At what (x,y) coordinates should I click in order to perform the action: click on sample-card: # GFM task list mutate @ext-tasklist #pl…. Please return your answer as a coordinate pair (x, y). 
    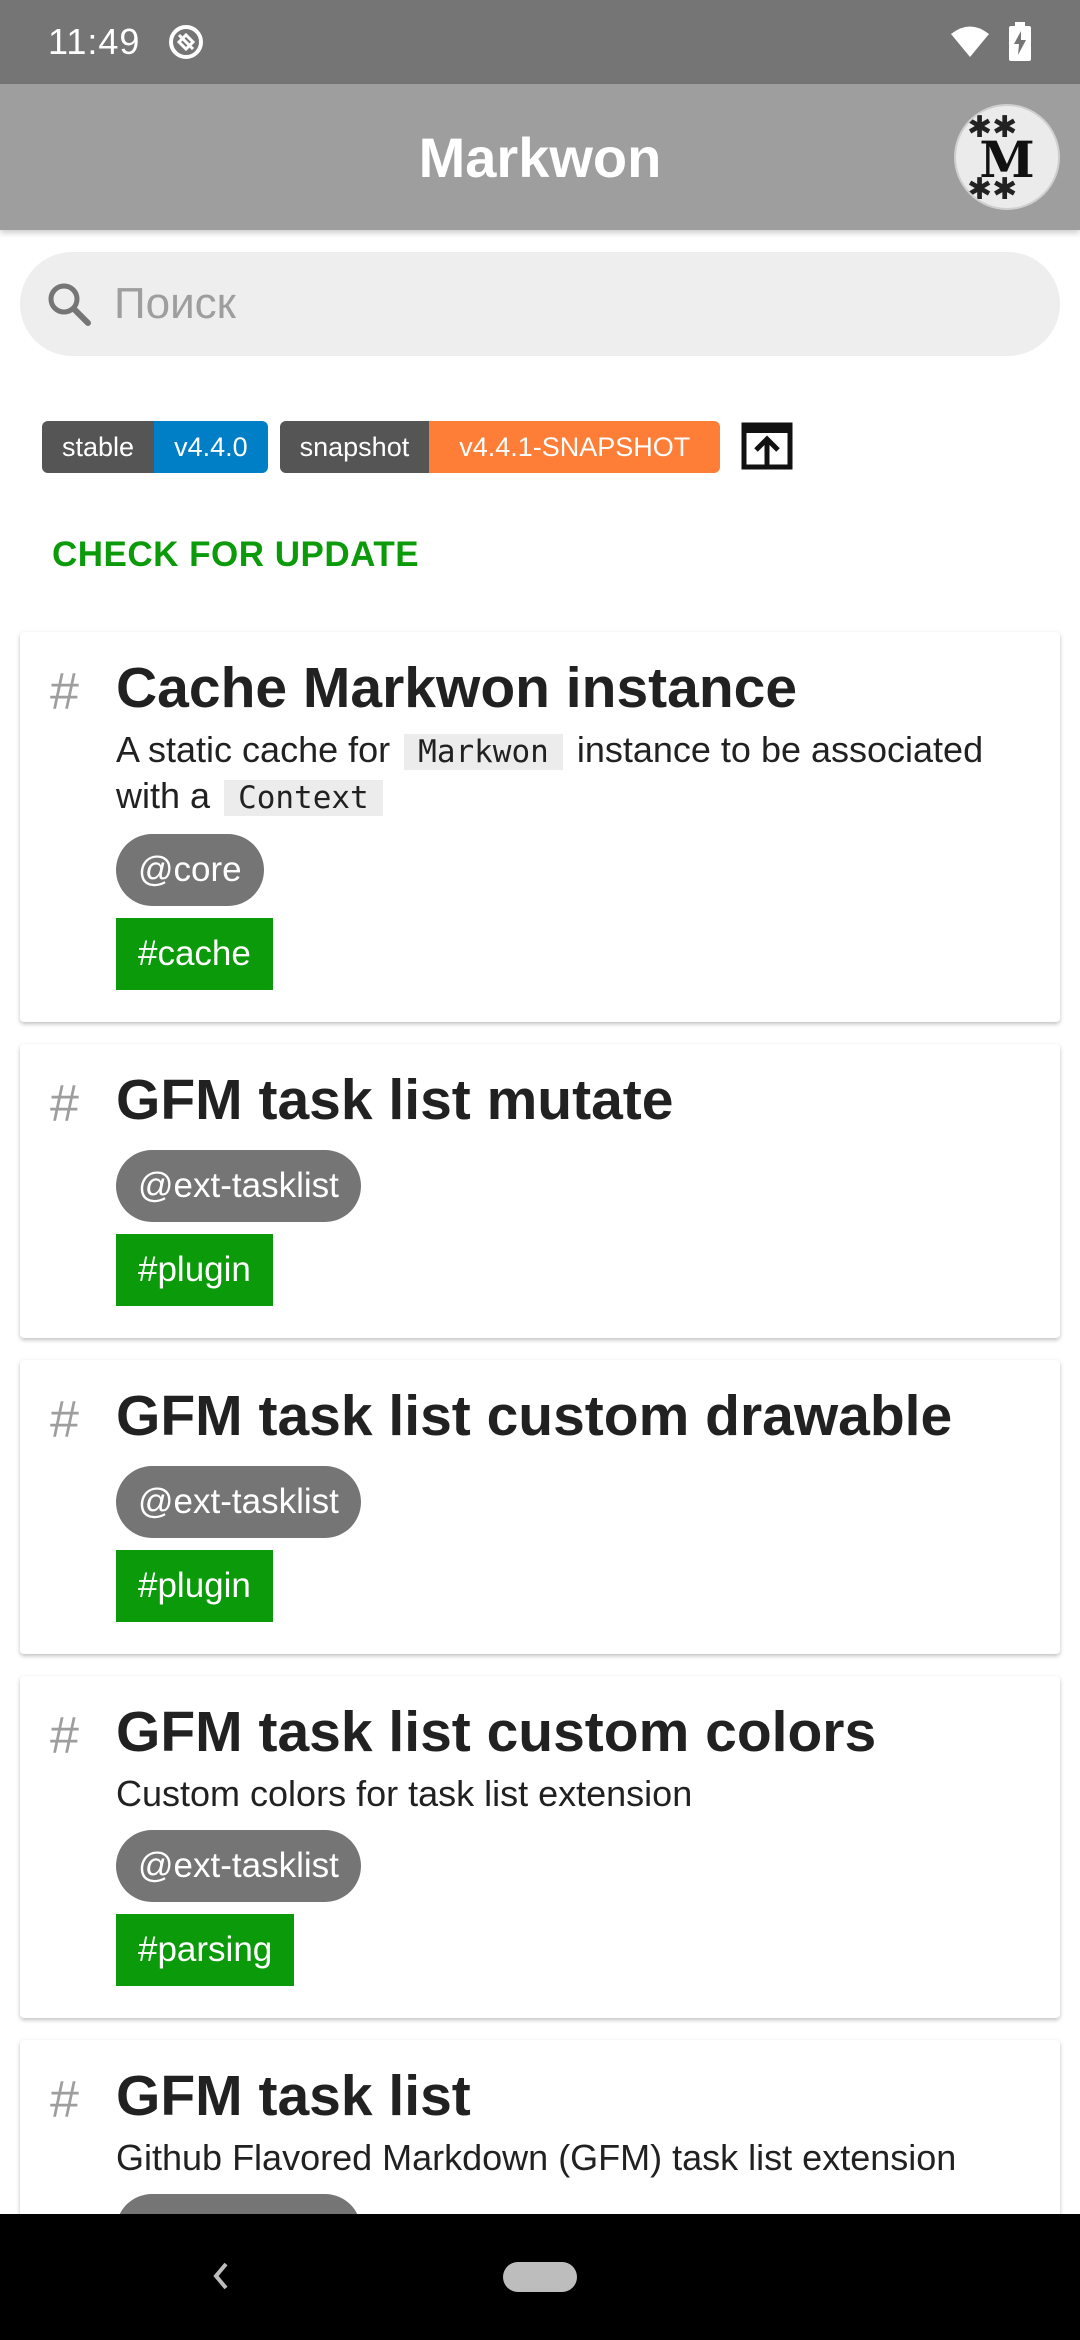
    Looking at the image, I should click on (540, 1191).